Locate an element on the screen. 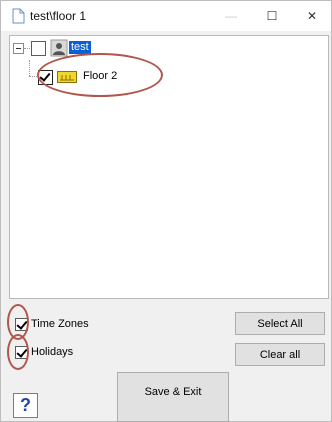 The height and width of the screenshot is (422, 332). minimize-icon: — is located at coordinates (231, 16).